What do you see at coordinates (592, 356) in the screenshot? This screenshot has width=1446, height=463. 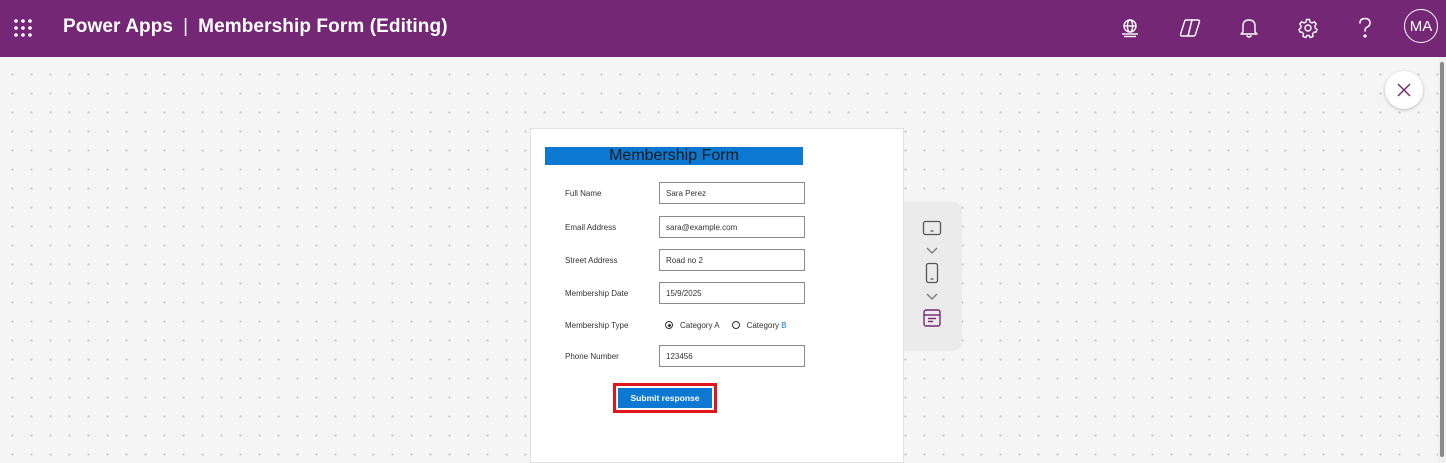 I see `phone-number-label: Phone Number` at bounding box center [592, 356].